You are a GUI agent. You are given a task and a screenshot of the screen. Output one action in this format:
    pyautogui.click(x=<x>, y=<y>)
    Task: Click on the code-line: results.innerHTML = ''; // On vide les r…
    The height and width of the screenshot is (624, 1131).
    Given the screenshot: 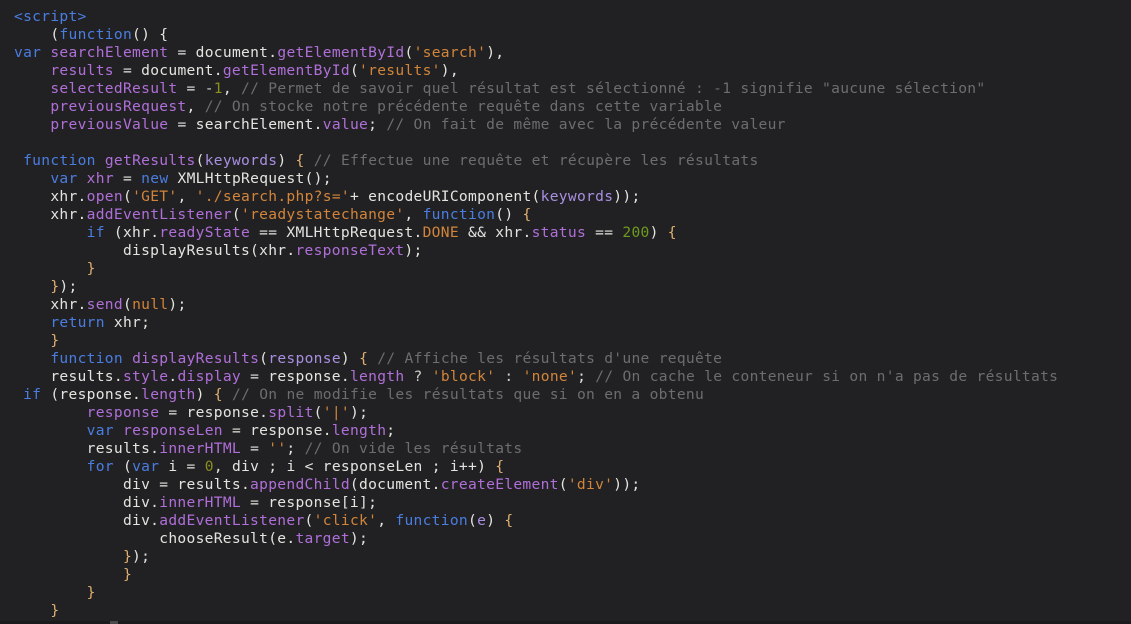 What is the action you would take?
    pyautogui.click(x=268, y=448)
    